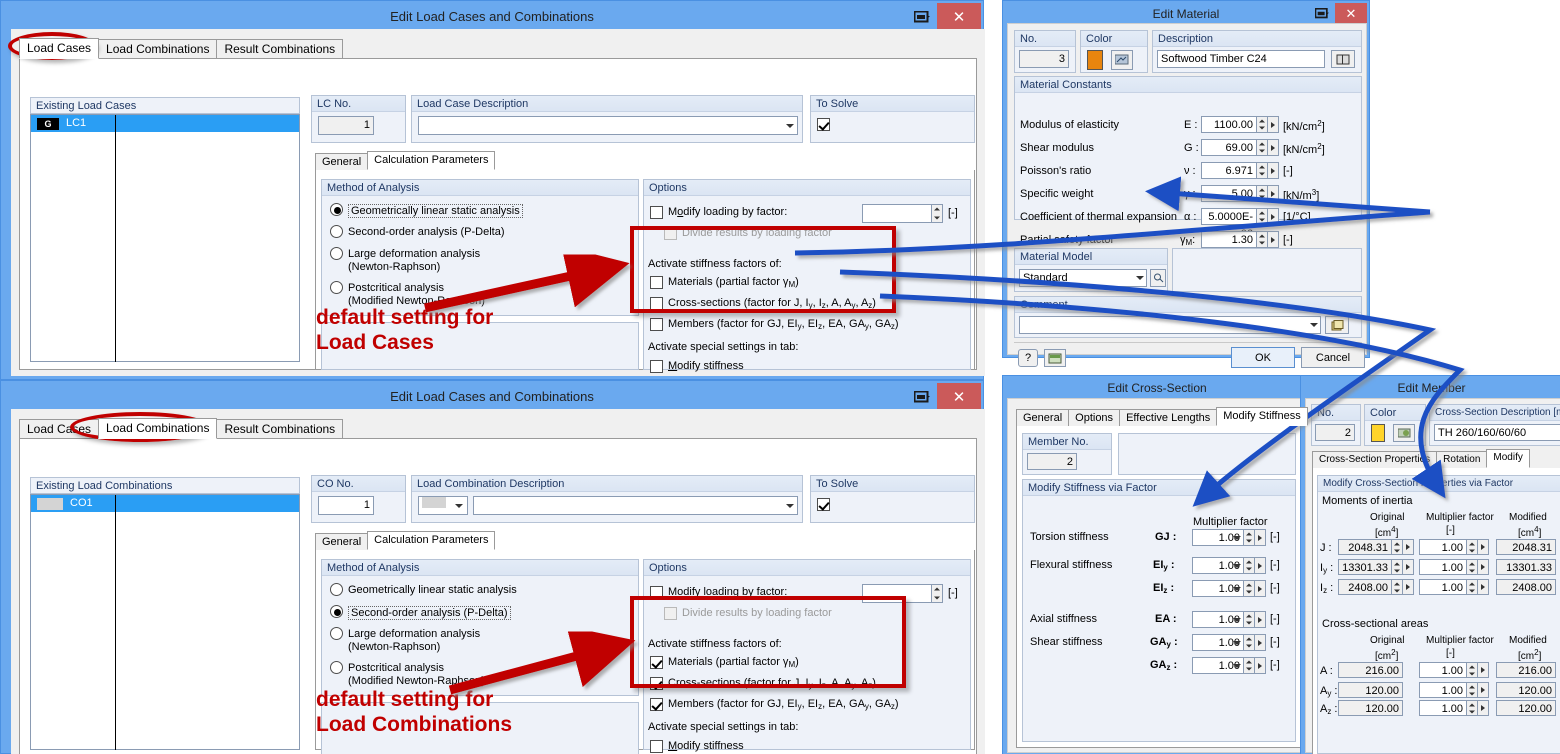 The image size is (1560, 754). I want to click on radio-large-deformation, so click(336, 253).